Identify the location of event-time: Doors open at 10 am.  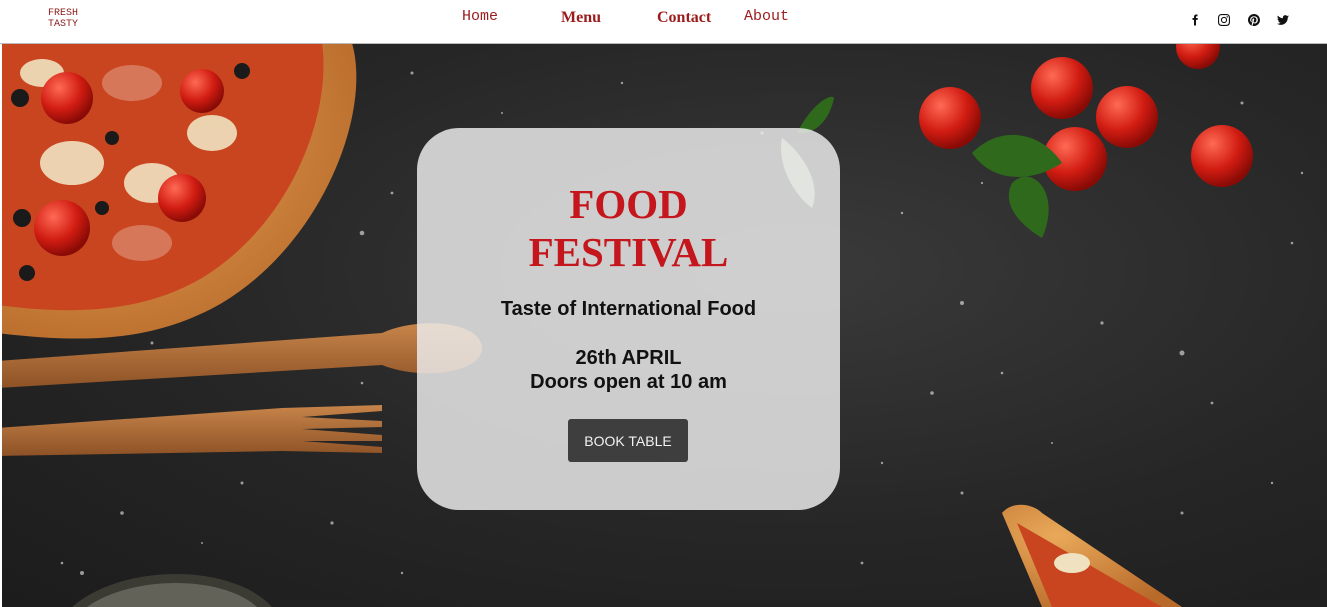
(628, 382).